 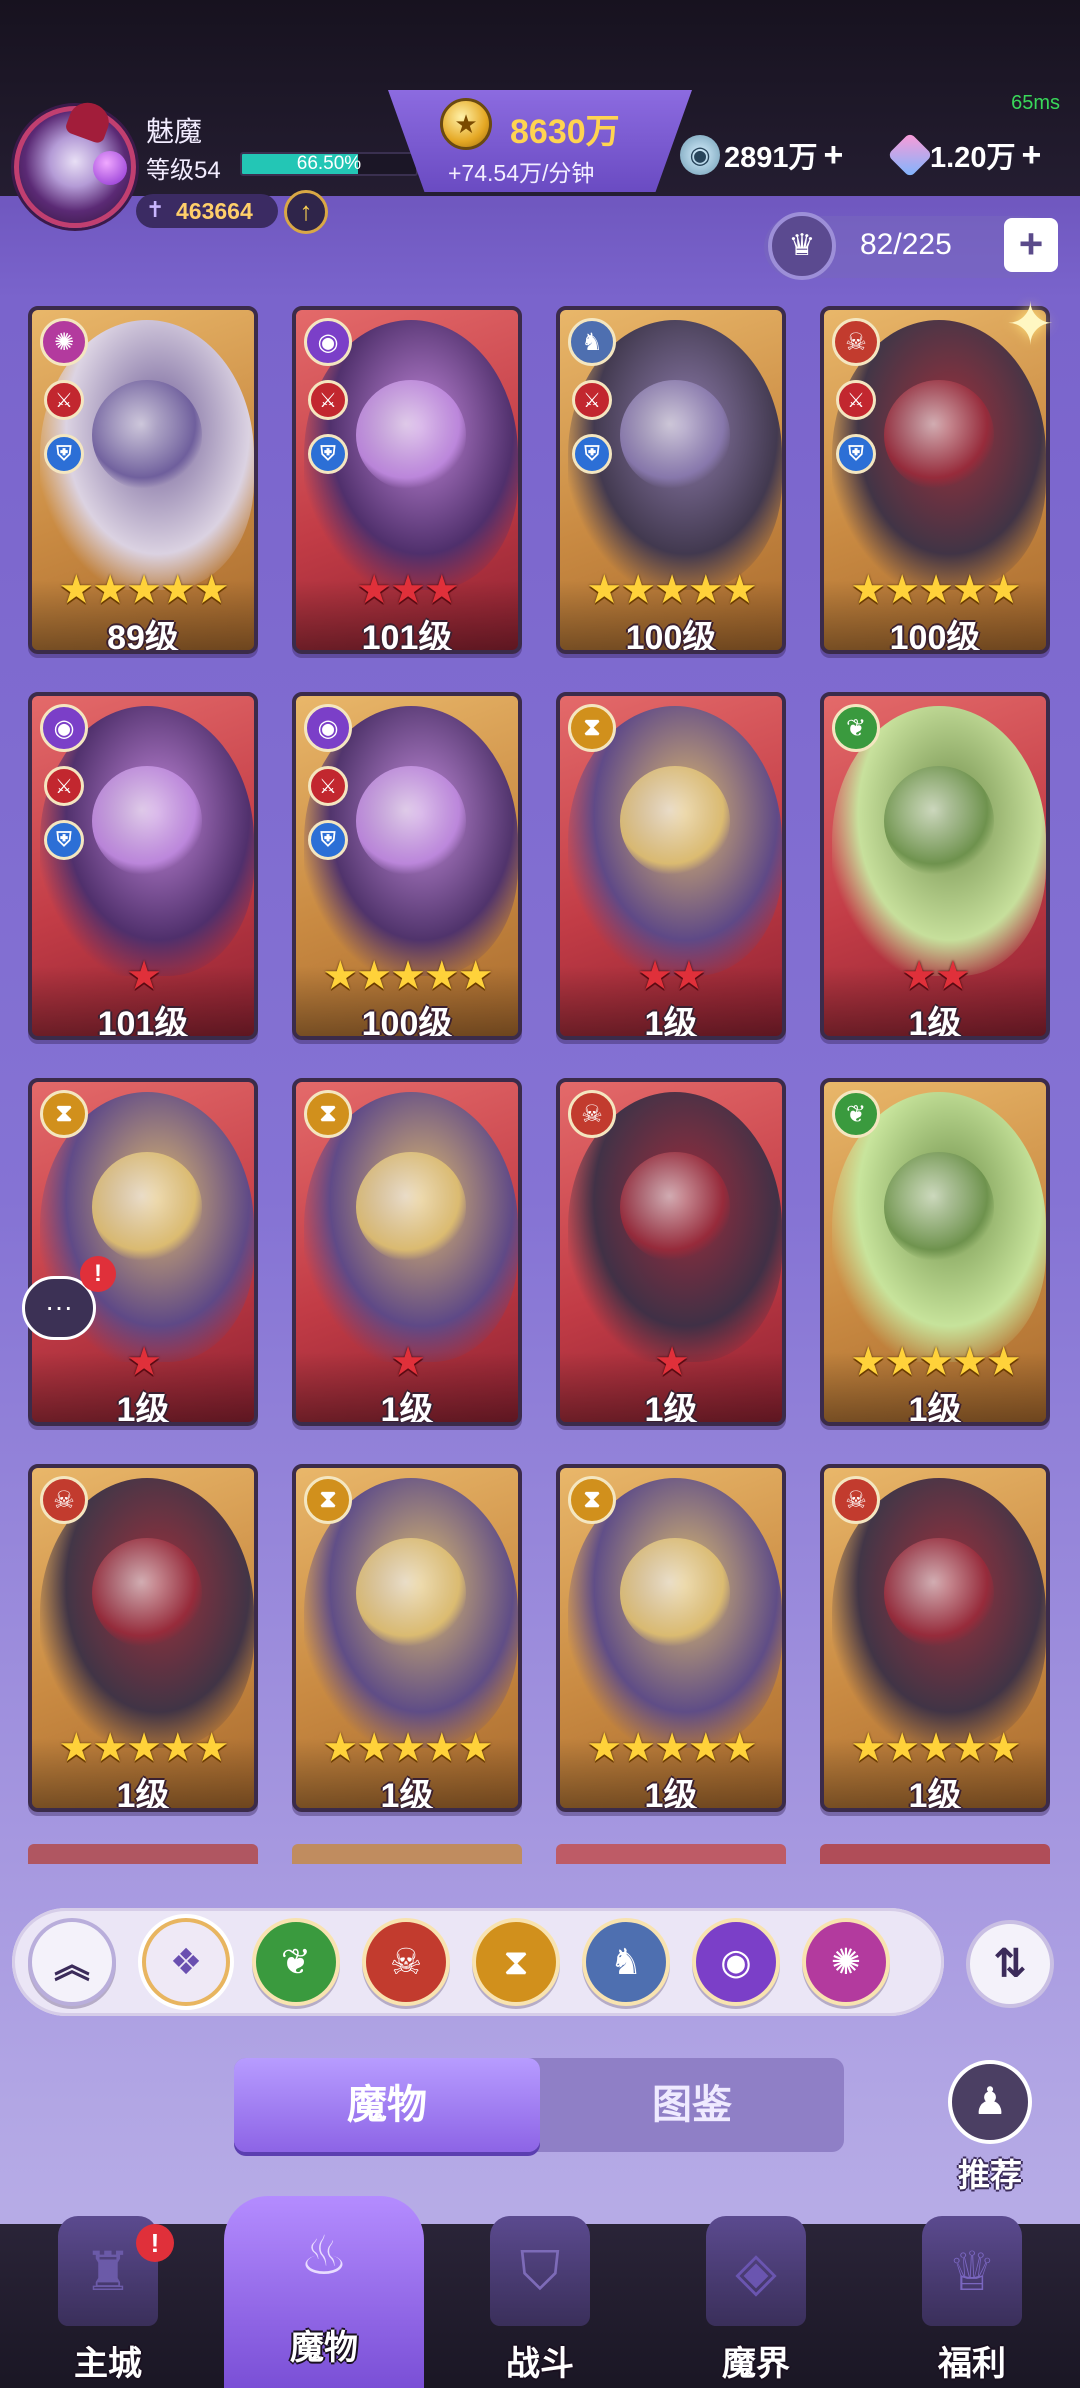 I want to click on attack-role-icon: ⚔, so click(x=328, y=786).